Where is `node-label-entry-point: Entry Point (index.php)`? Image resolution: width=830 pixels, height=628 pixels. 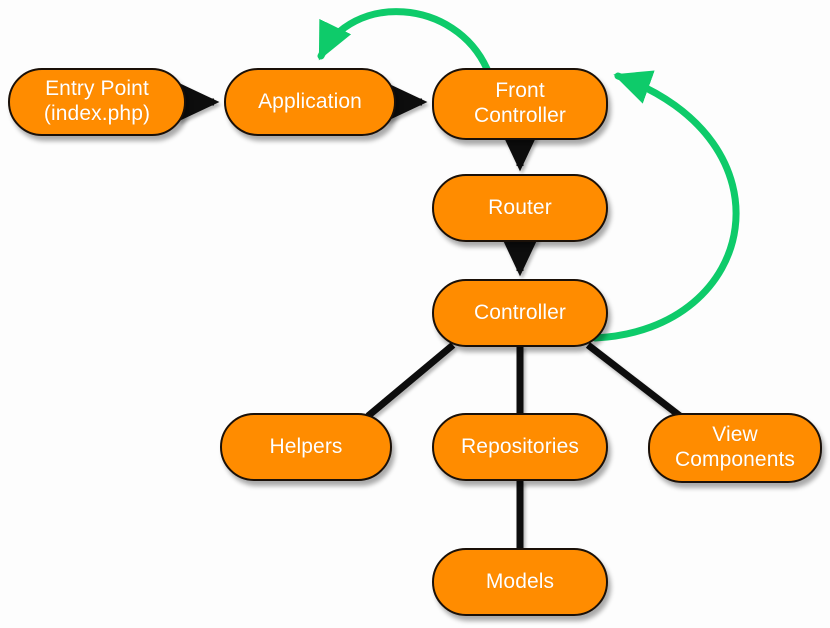 node-label-entry-point: Entry Point (index.php) is located at coordinates (97, 101).